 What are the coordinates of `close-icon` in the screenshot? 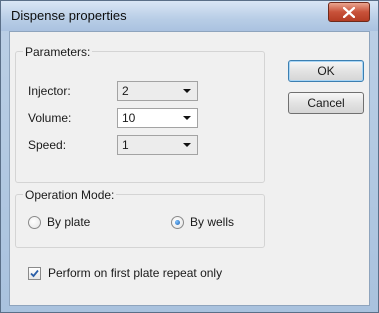 It's located at (349, 12).